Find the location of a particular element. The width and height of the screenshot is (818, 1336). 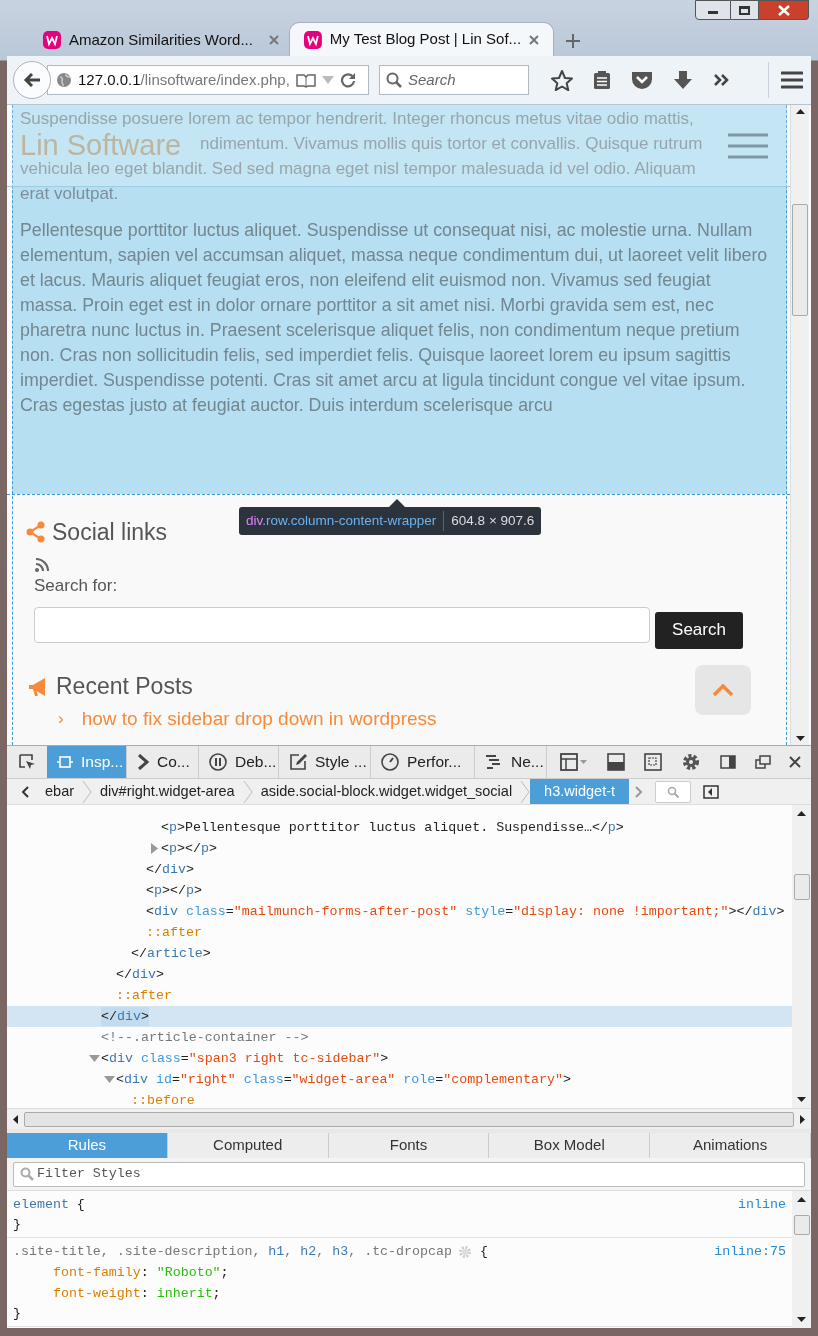

clipboard-list-icon is located at coordinates (602, 80).